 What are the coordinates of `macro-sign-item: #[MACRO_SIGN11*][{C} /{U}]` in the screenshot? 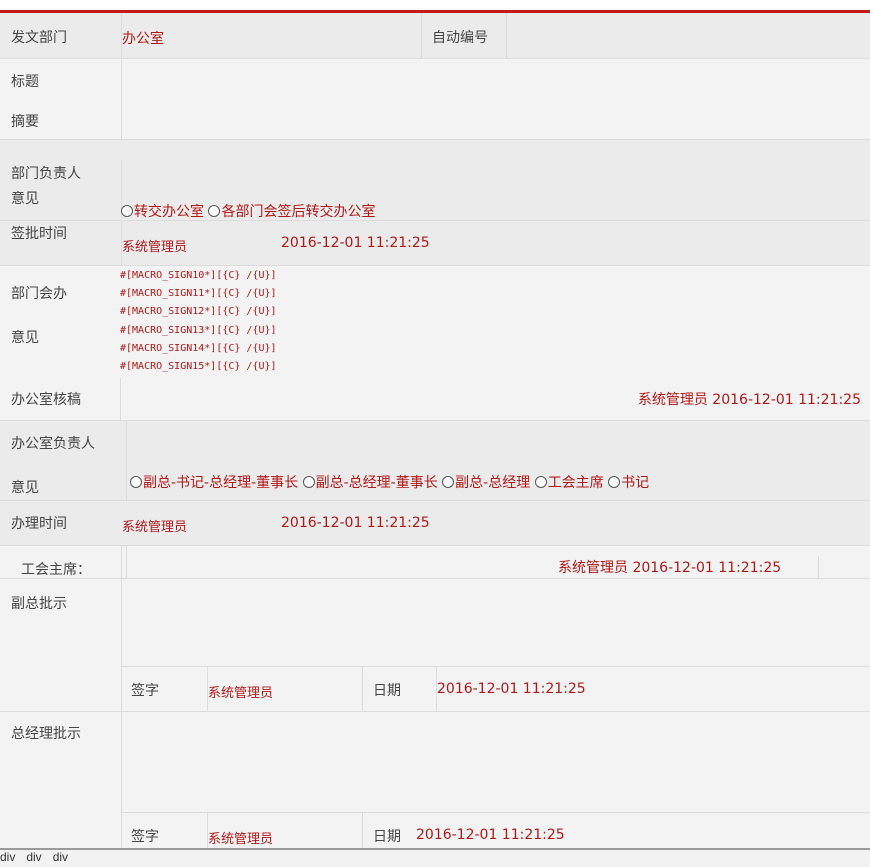 It's located at (198, 294).